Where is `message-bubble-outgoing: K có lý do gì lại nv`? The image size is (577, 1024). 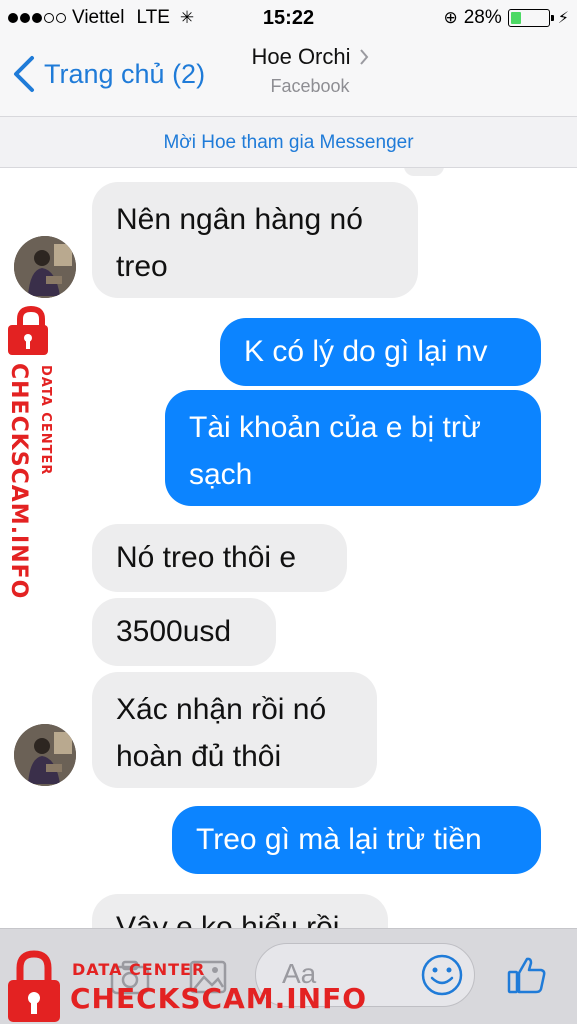 message-bubble-outgoing: K có lý do gì lại nv is located at coordinates (380, 352).